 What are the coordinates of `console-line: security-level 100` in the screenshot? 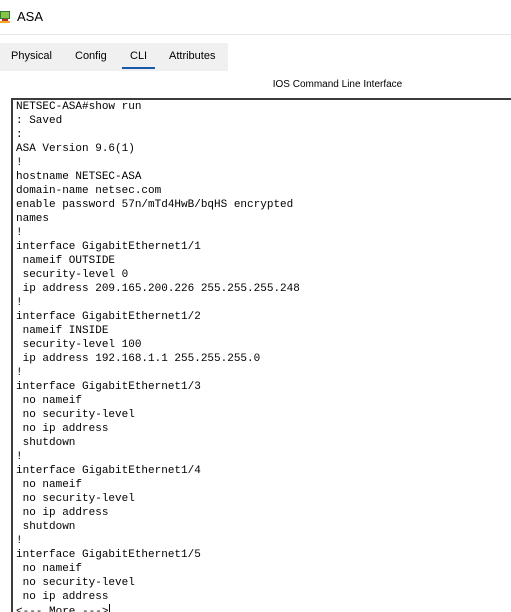 It's located at (79, 345).